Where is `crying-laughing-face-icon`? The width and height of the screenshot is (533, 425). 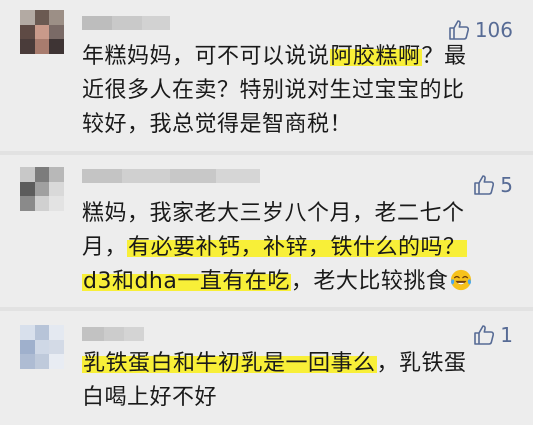 crying-laughing-face-icon is located at coordinates (461, 280).